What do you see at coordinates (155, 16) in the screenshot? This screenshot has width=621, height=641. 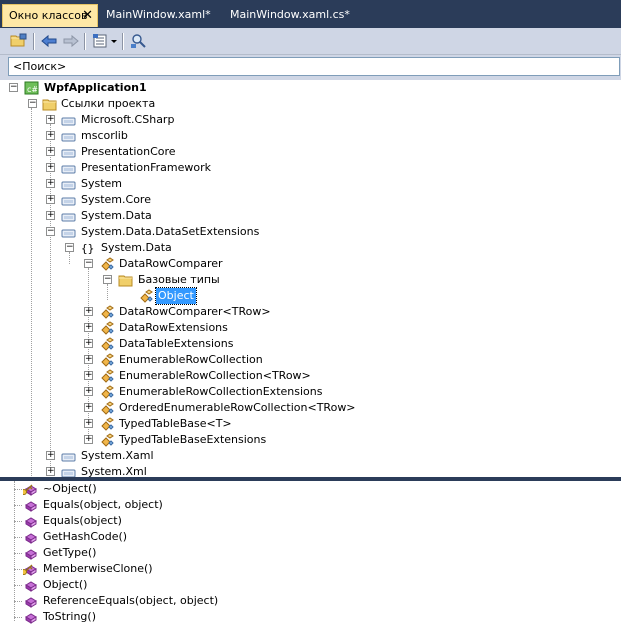 I see `tab-mainwindow-xaml: MainWindow.xaml*` at bounding box center [155, 16].